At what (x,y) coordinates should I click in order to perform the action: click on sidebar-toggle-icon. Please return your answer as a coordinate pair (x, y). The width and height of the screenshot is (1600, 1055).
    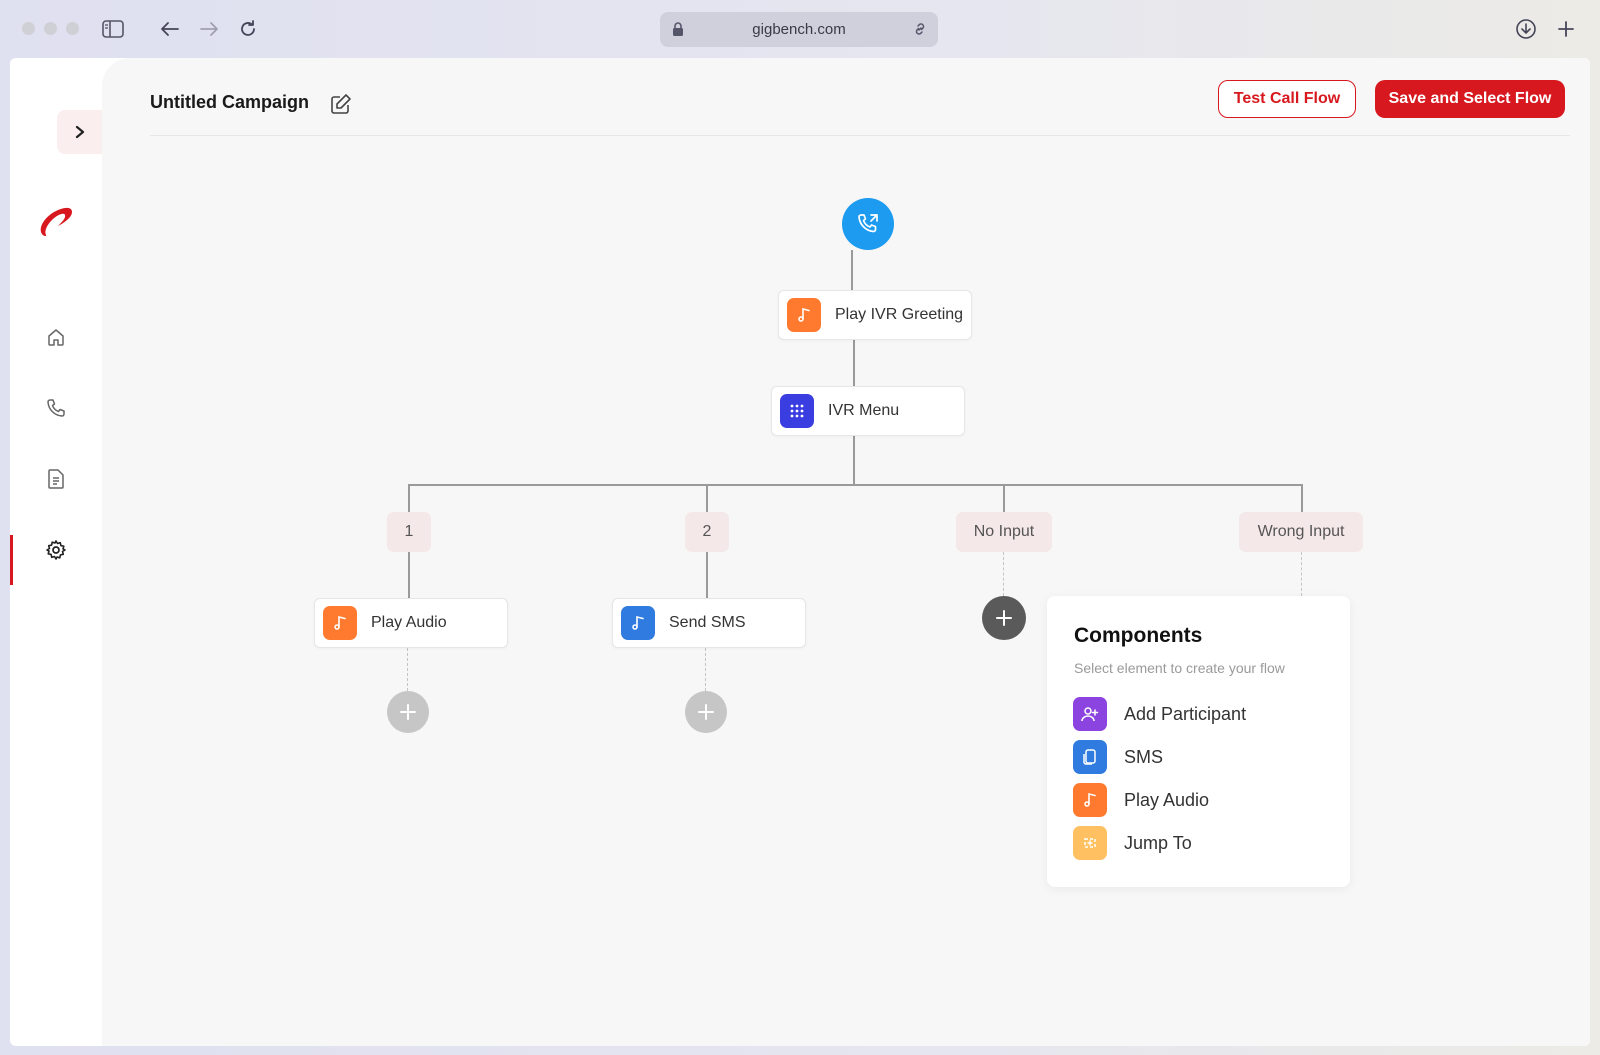
    Looking at the image, I should click on (113, 29).